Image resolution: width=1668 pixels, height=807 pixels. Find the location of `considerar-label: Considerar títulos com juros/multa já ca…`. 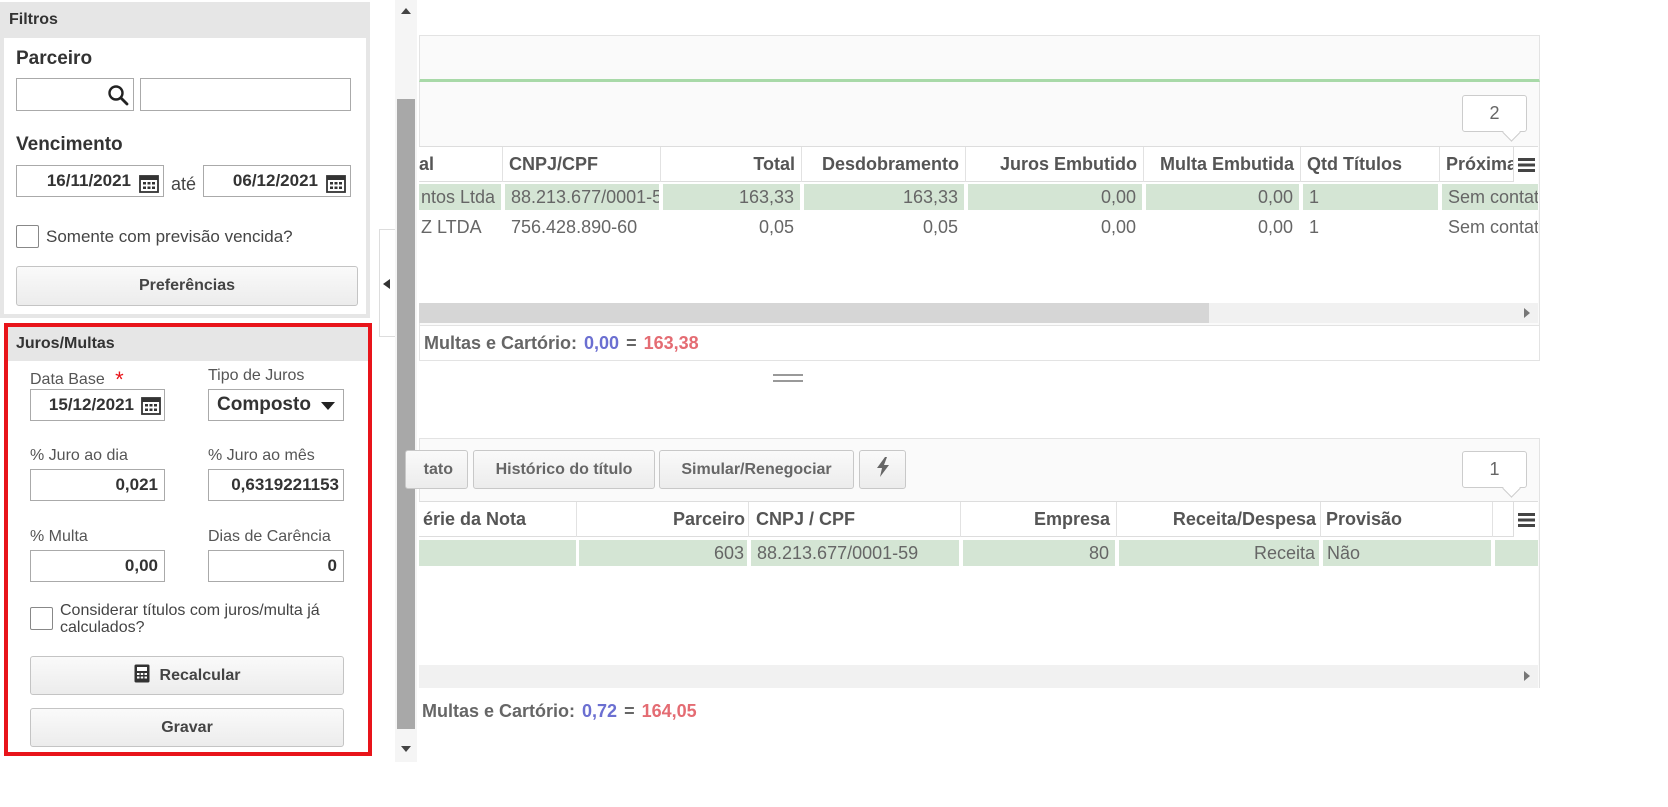

considerar-label: Considerar títulos com juros/multa já ca… is located at coordinates (190, 619).